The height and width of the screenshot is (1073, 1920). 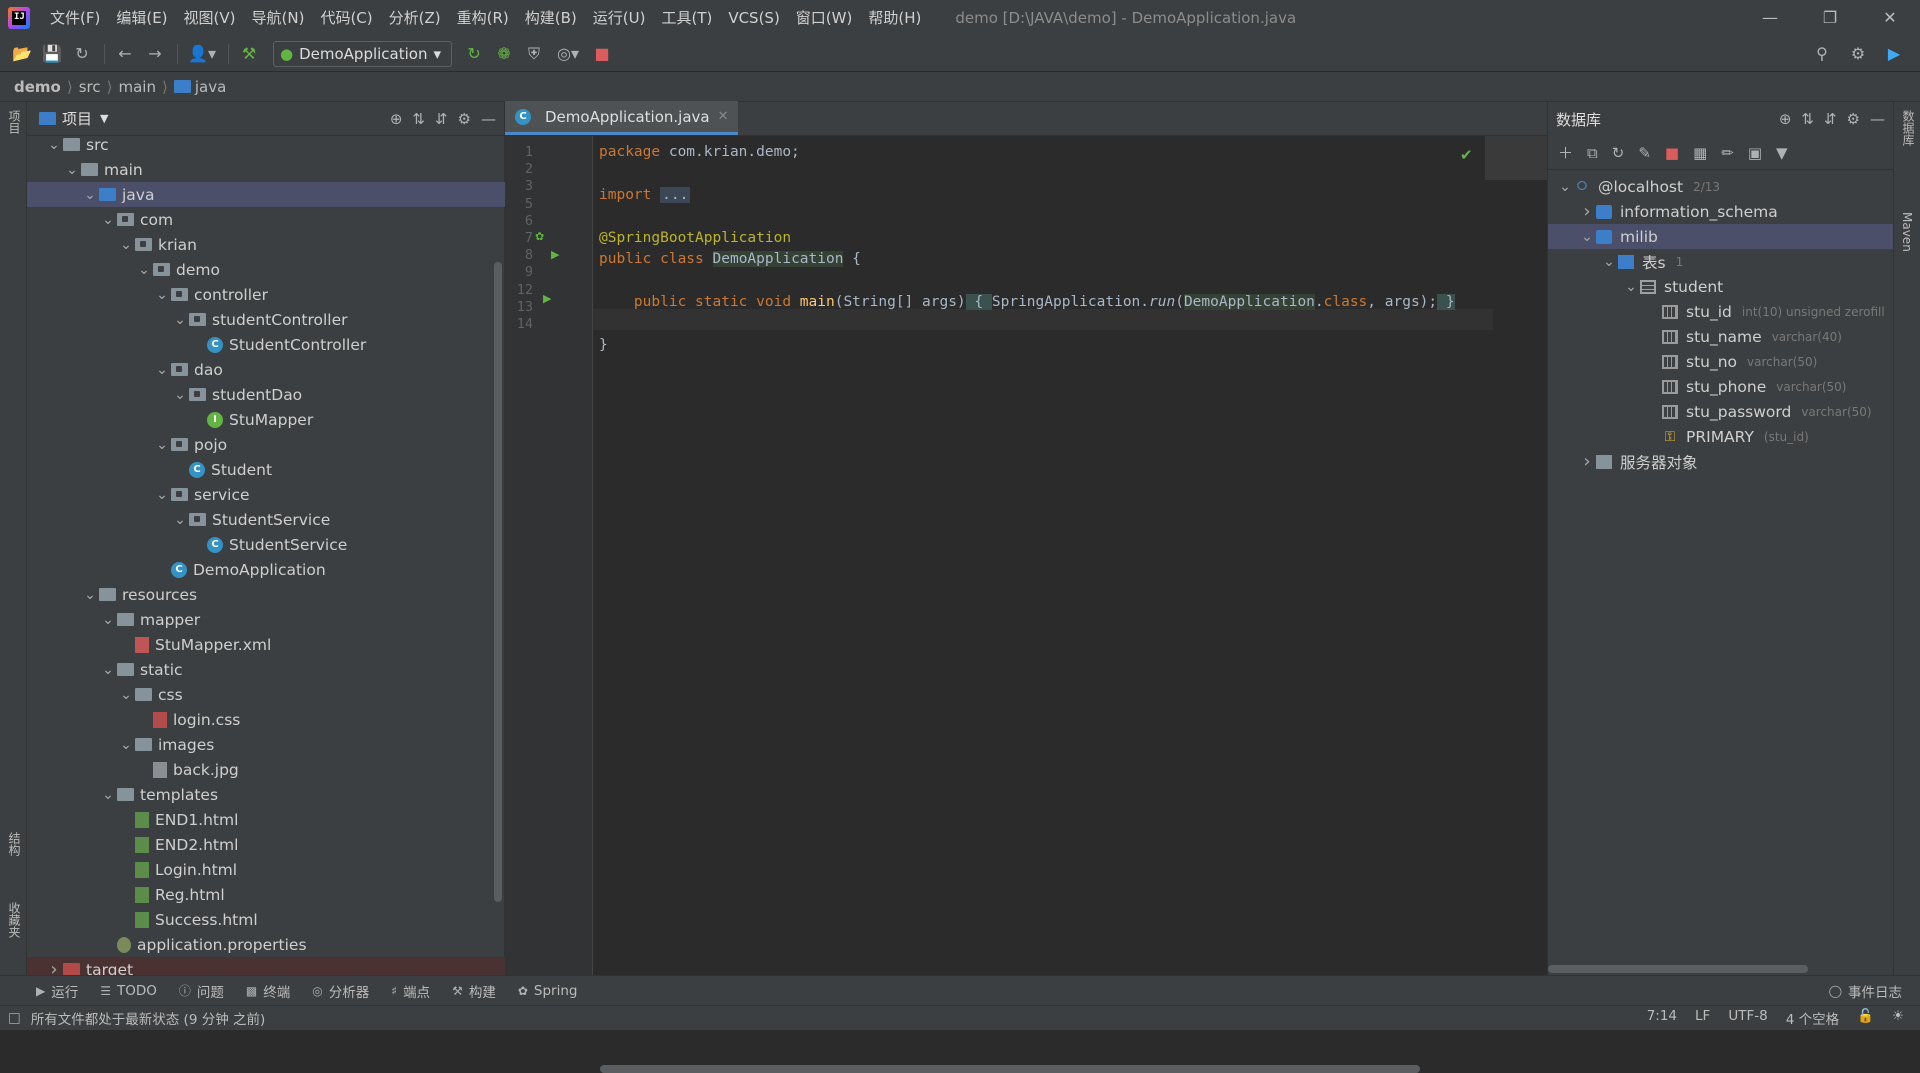 I want to click on tree-node: ⌄ StudentService, so click(x=266, y=519).